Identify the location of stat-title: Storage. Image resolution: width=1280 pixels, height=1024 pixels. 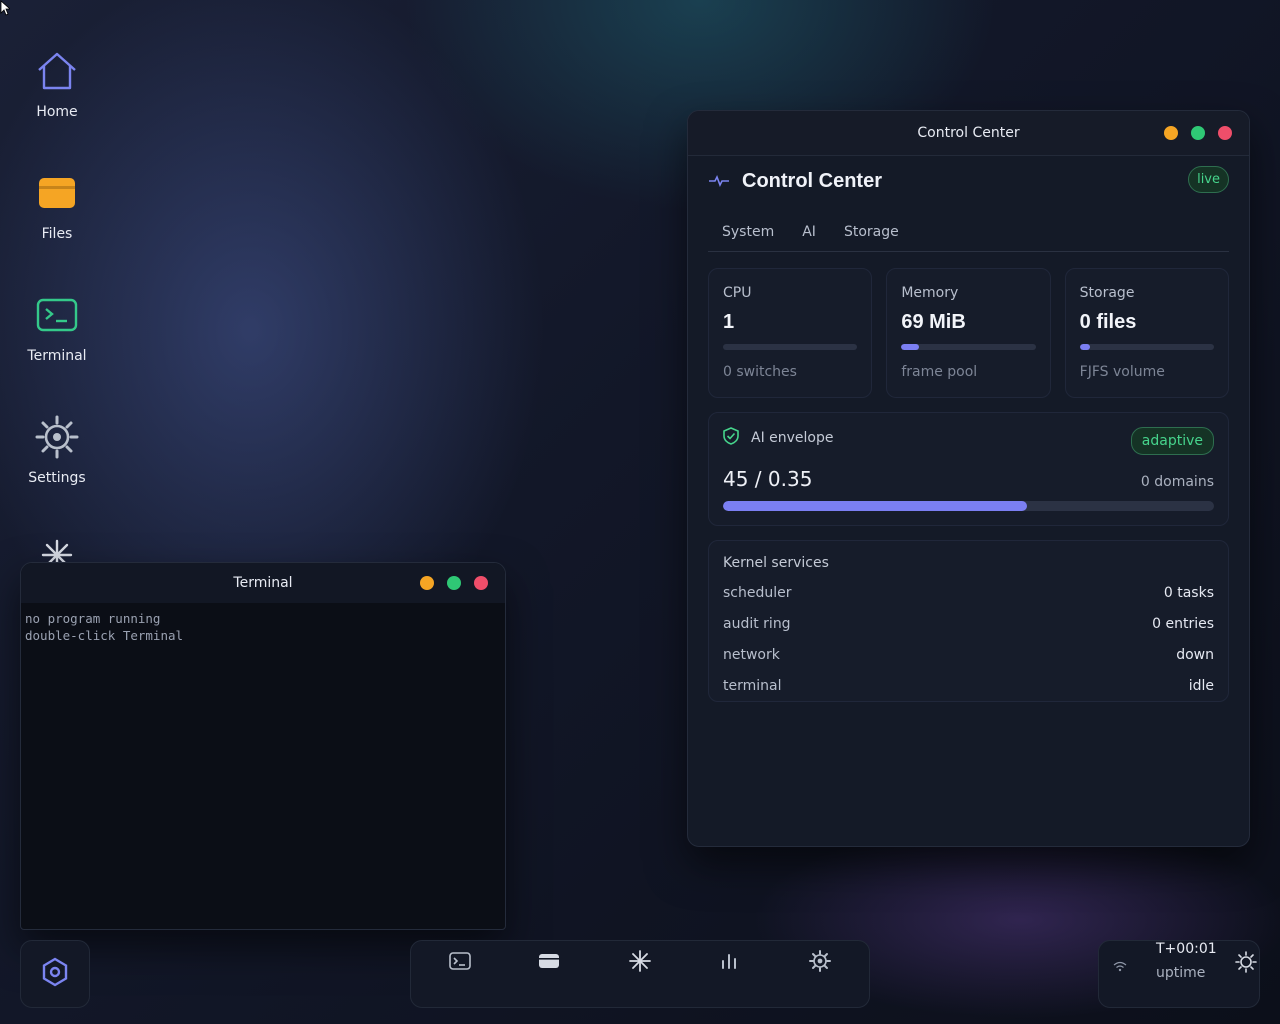
(1107, 293).